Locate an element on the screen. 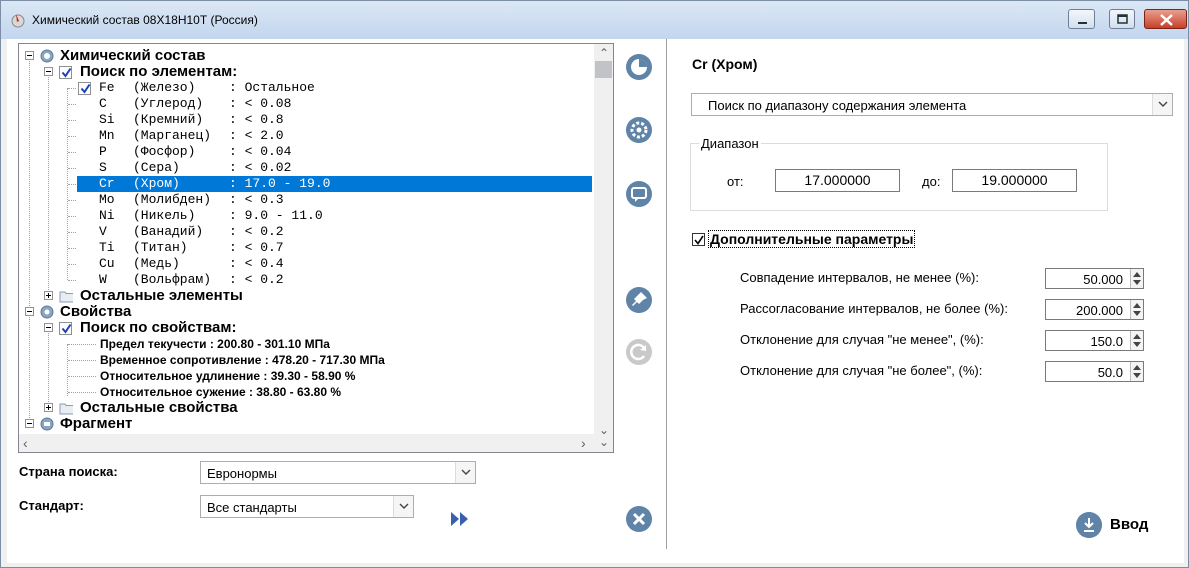 This screenshot has height=568, width=1189. tree-node-element: Ti (Титан): < 0.7 is located at coordinates (306, 248).